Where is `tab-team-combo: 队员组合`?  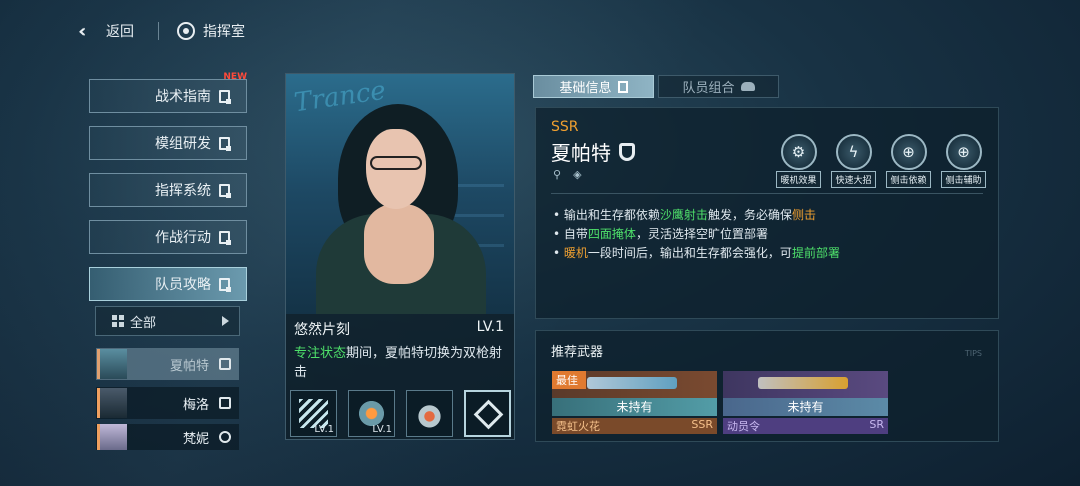
tab-team-combo: 队员组合 is located at coordinates (718, 86).